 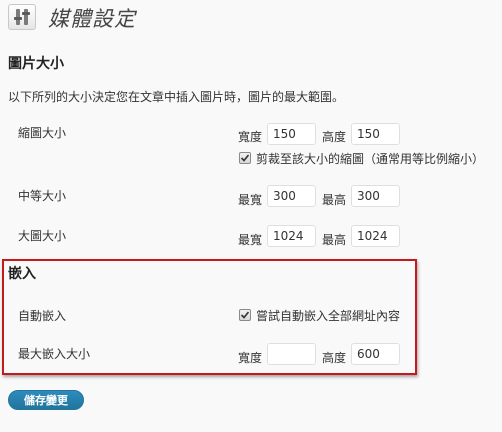 What do you see at coordinates (46, 400) in the screenshot?
I see `save-changes-button: 儲存變更` at bounding box center [46, 400].